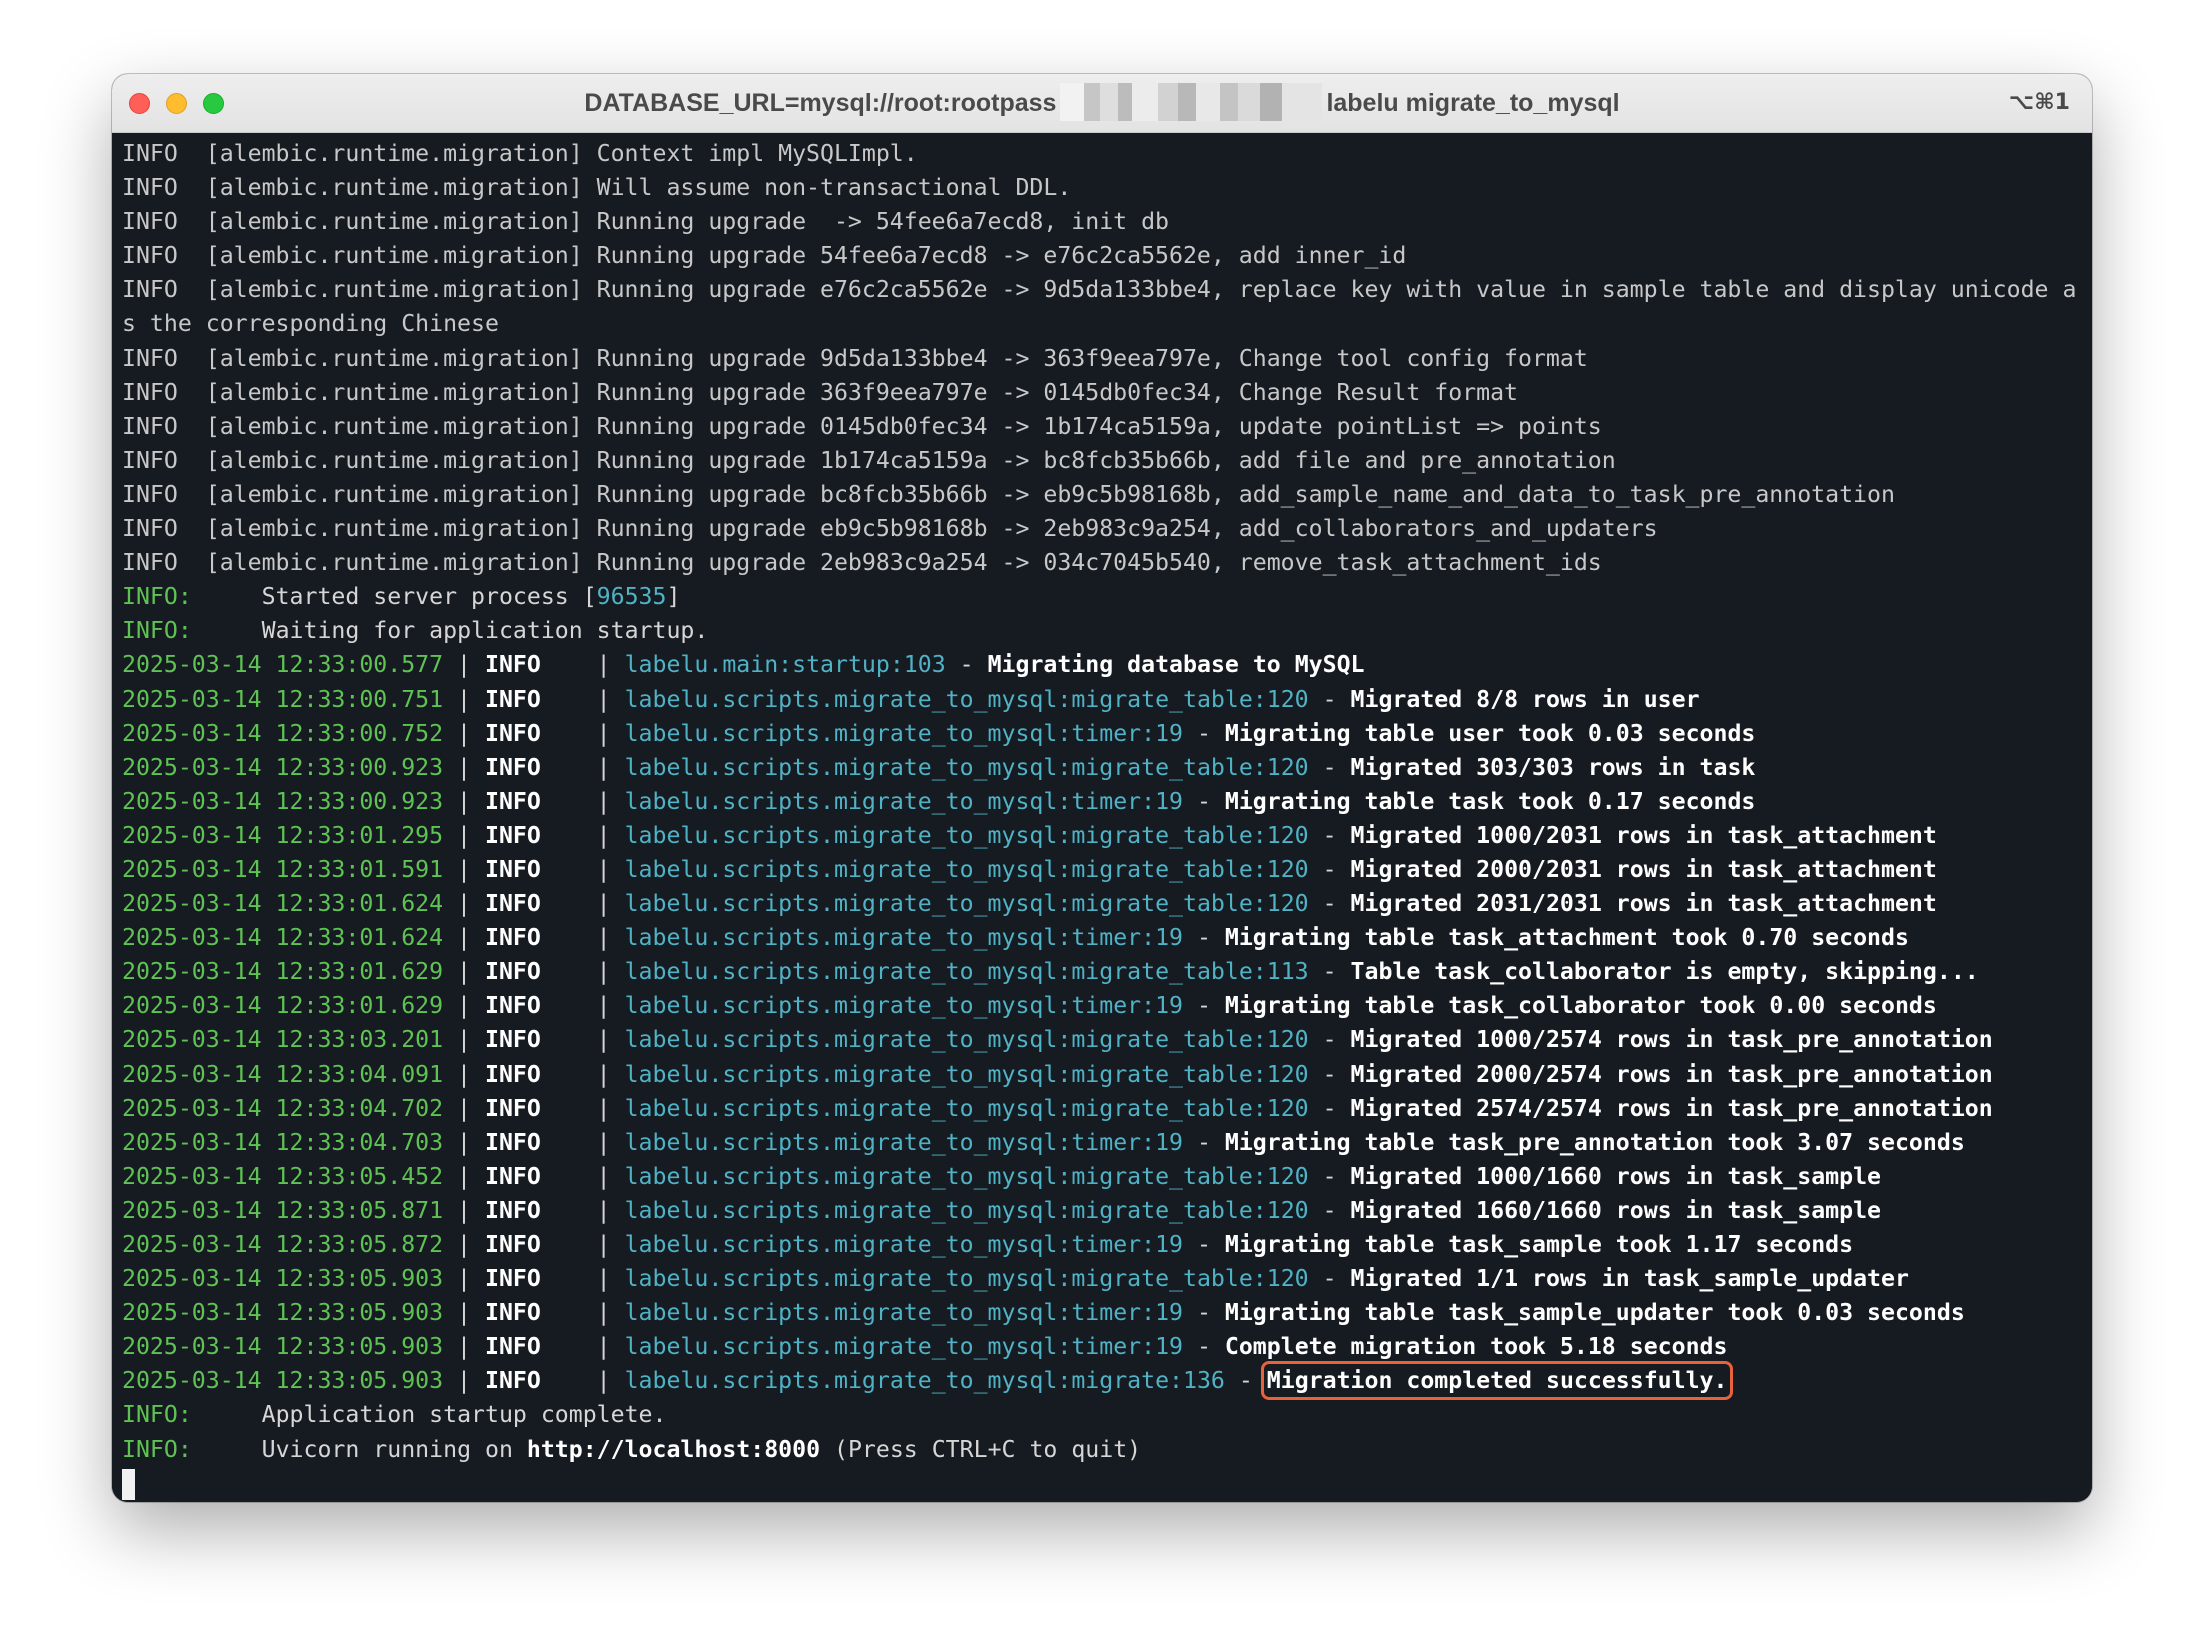  Describe the element at coordinates (1191, 102) in the screenshot. I see `redacted-region` at that location.